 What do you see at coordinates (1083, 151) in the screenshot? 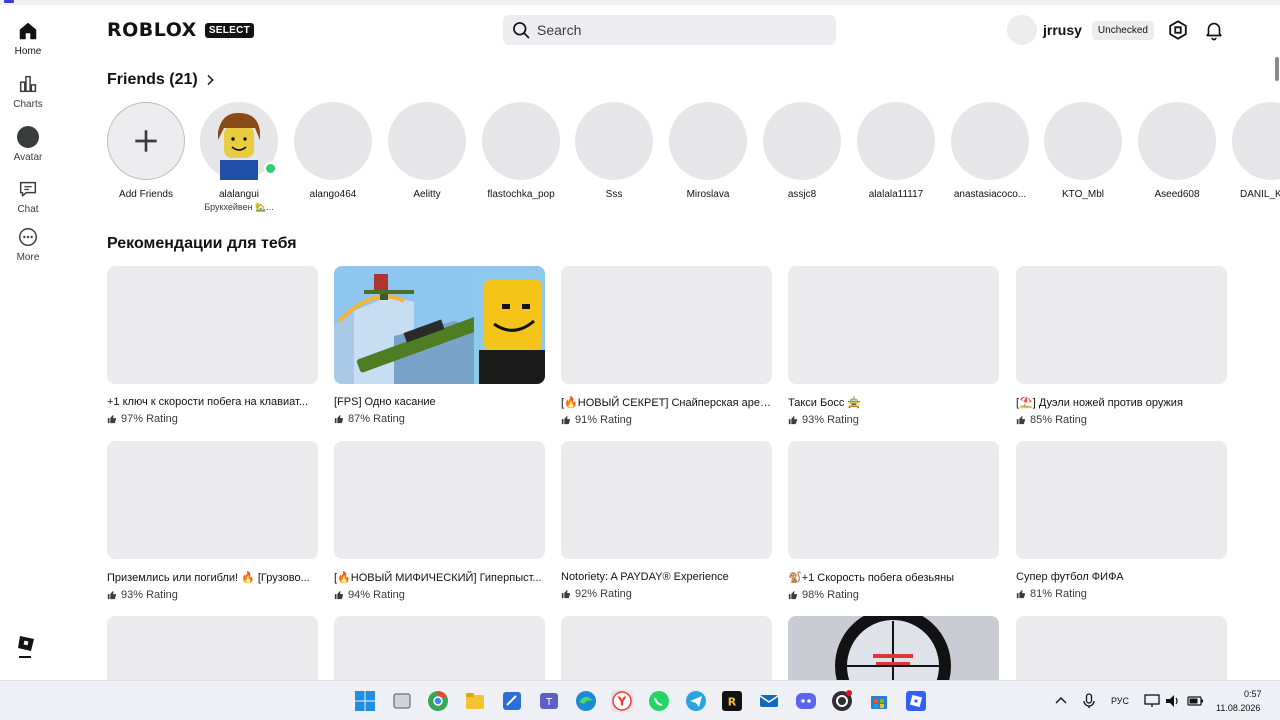
I see `friend-tile: KTO_Mbl` at bounding box center [1083, 151].